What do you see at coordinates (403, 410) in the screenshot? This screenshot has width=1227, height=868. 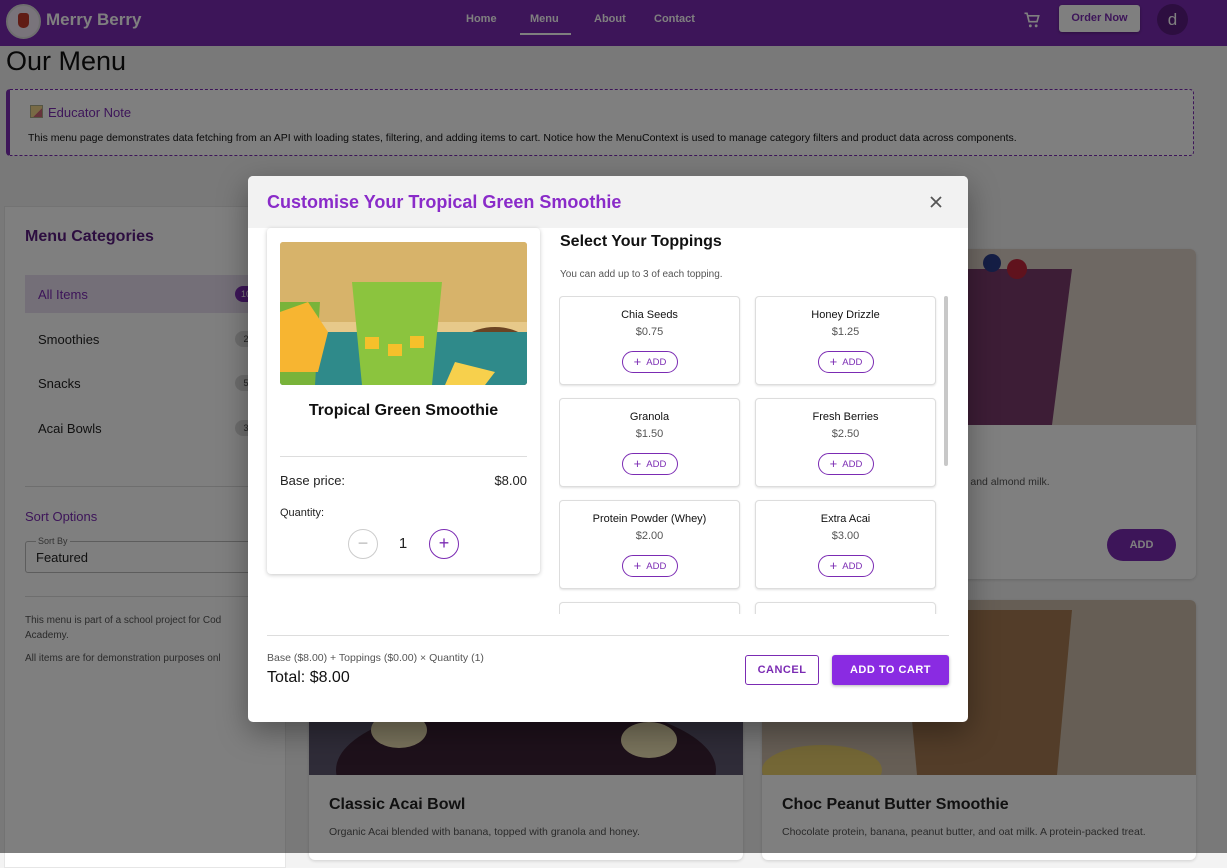 I see `product-name: Tropical Green Smoothie` at bounding box center [403, 410].